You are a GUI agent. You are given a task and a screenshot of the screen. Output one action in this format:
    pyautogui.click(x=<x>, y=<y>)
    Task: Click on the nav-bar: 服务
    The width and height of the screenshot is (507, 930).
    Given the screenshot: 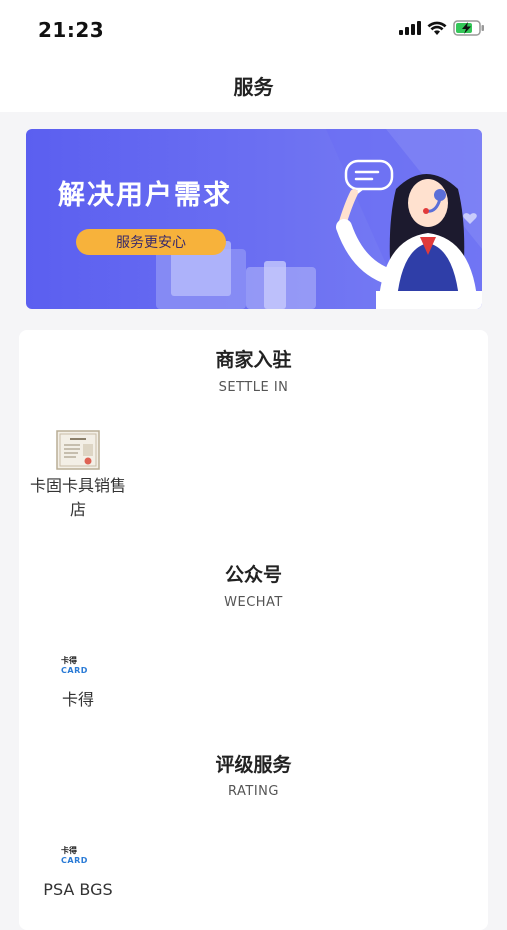 What is the action you would take?
    pyautogui.click(x=253, y=85)
    